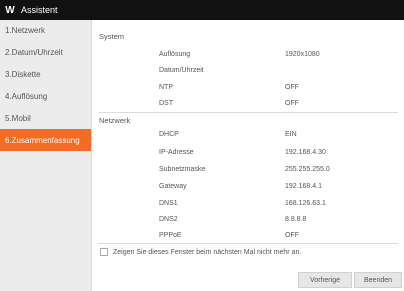 The width and height of the screenshot is (404, 291). What do you see at coordinates (166, 87) in the screenshot?
I see `row-label: NTP` at bounding box center [166, 87].